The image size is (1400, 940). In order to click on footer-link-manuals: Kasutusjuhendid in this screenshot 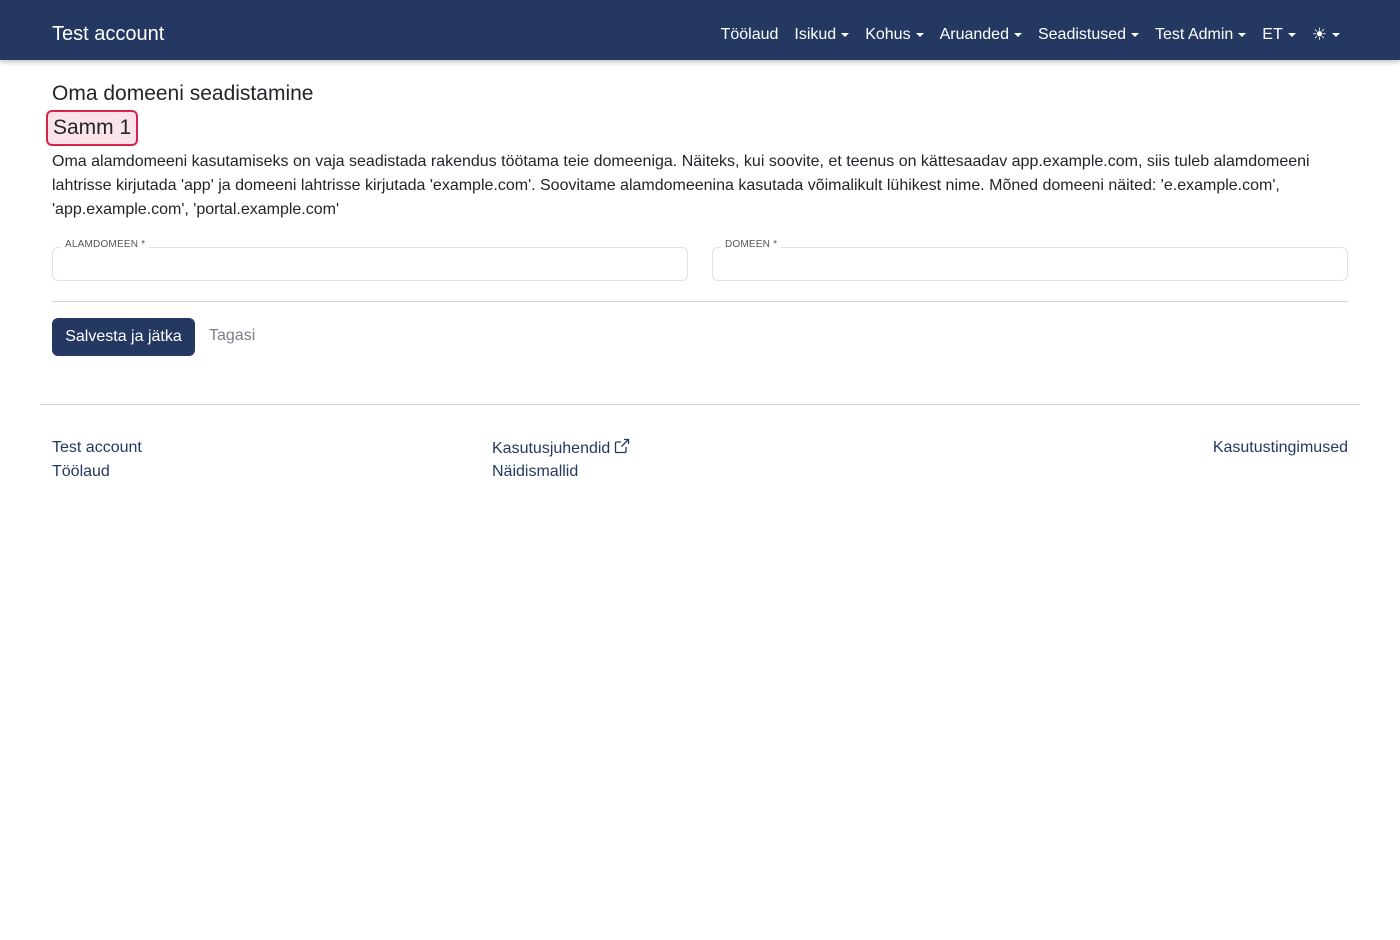, I will do `click(561, 448)`.